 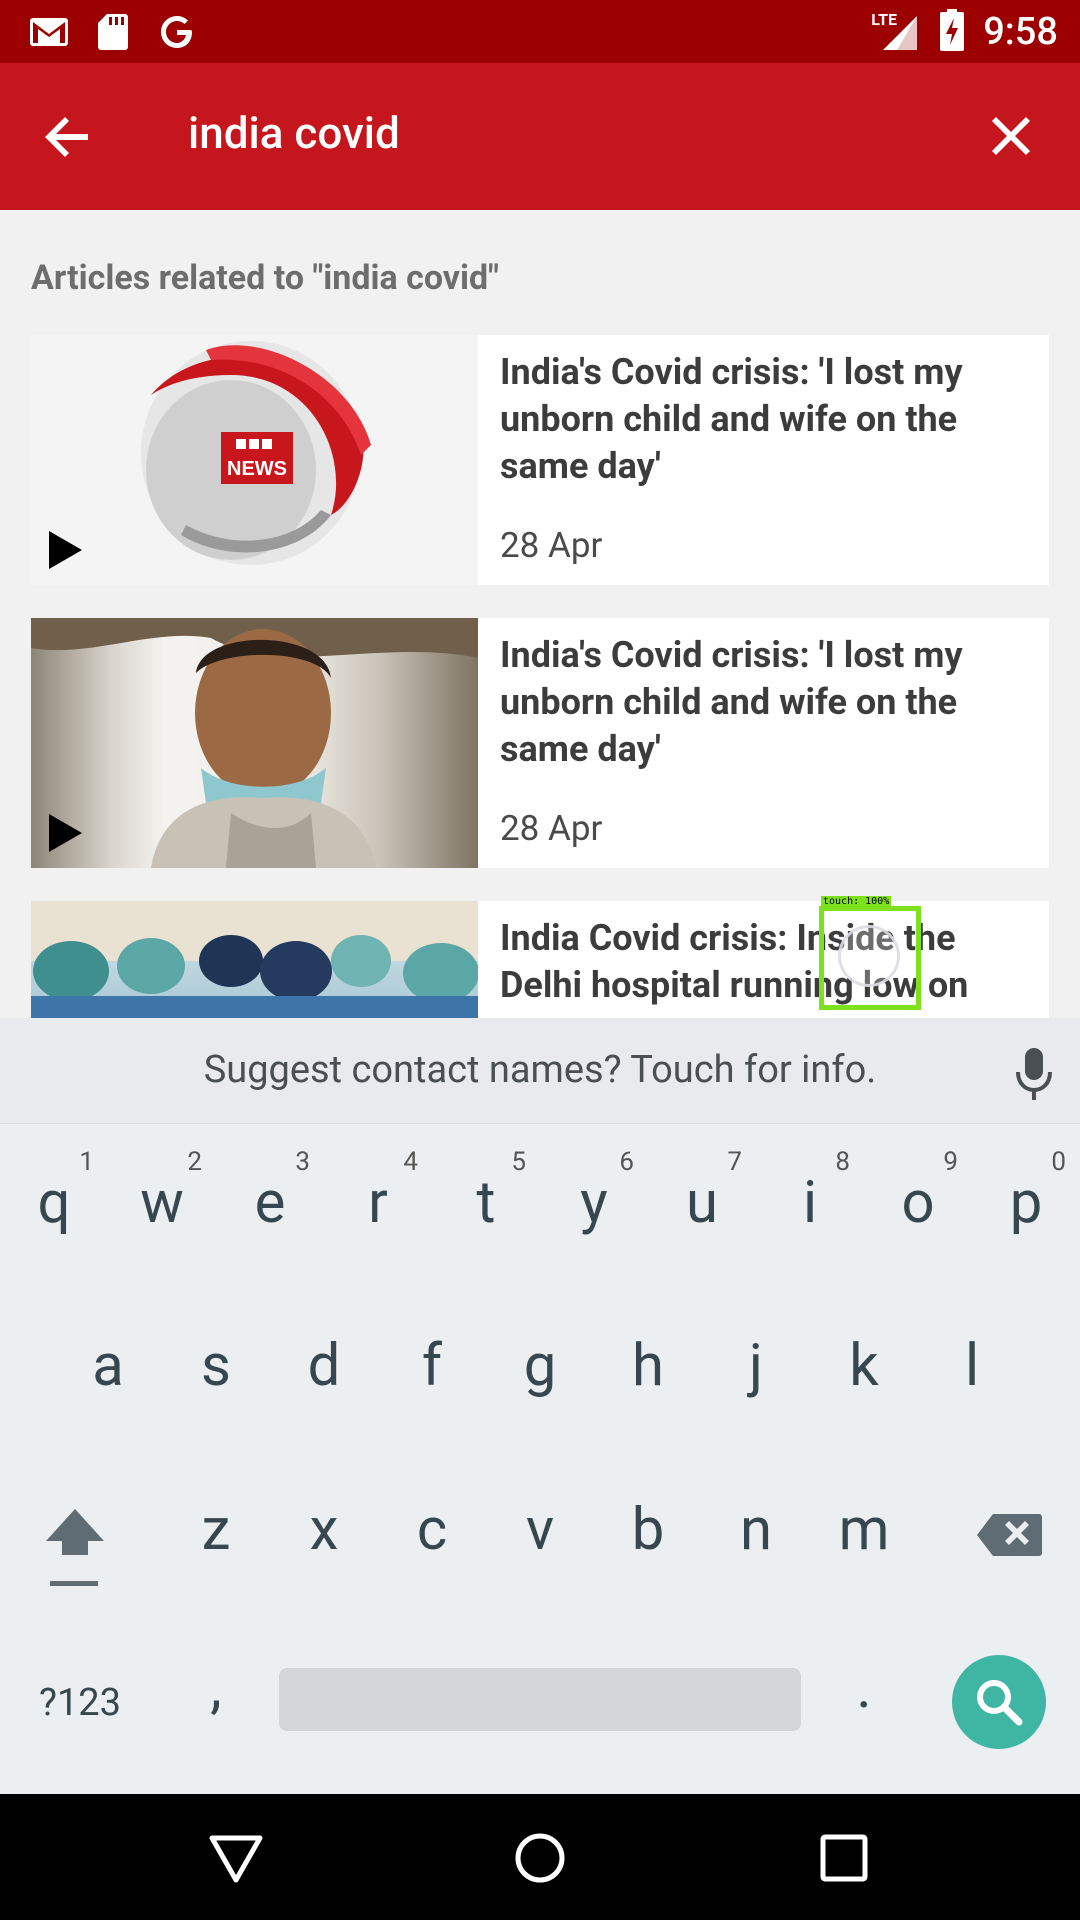 I want to click on suggestion-strip: Suggest contact names? Touch for info., so click(x=540, y=1071).